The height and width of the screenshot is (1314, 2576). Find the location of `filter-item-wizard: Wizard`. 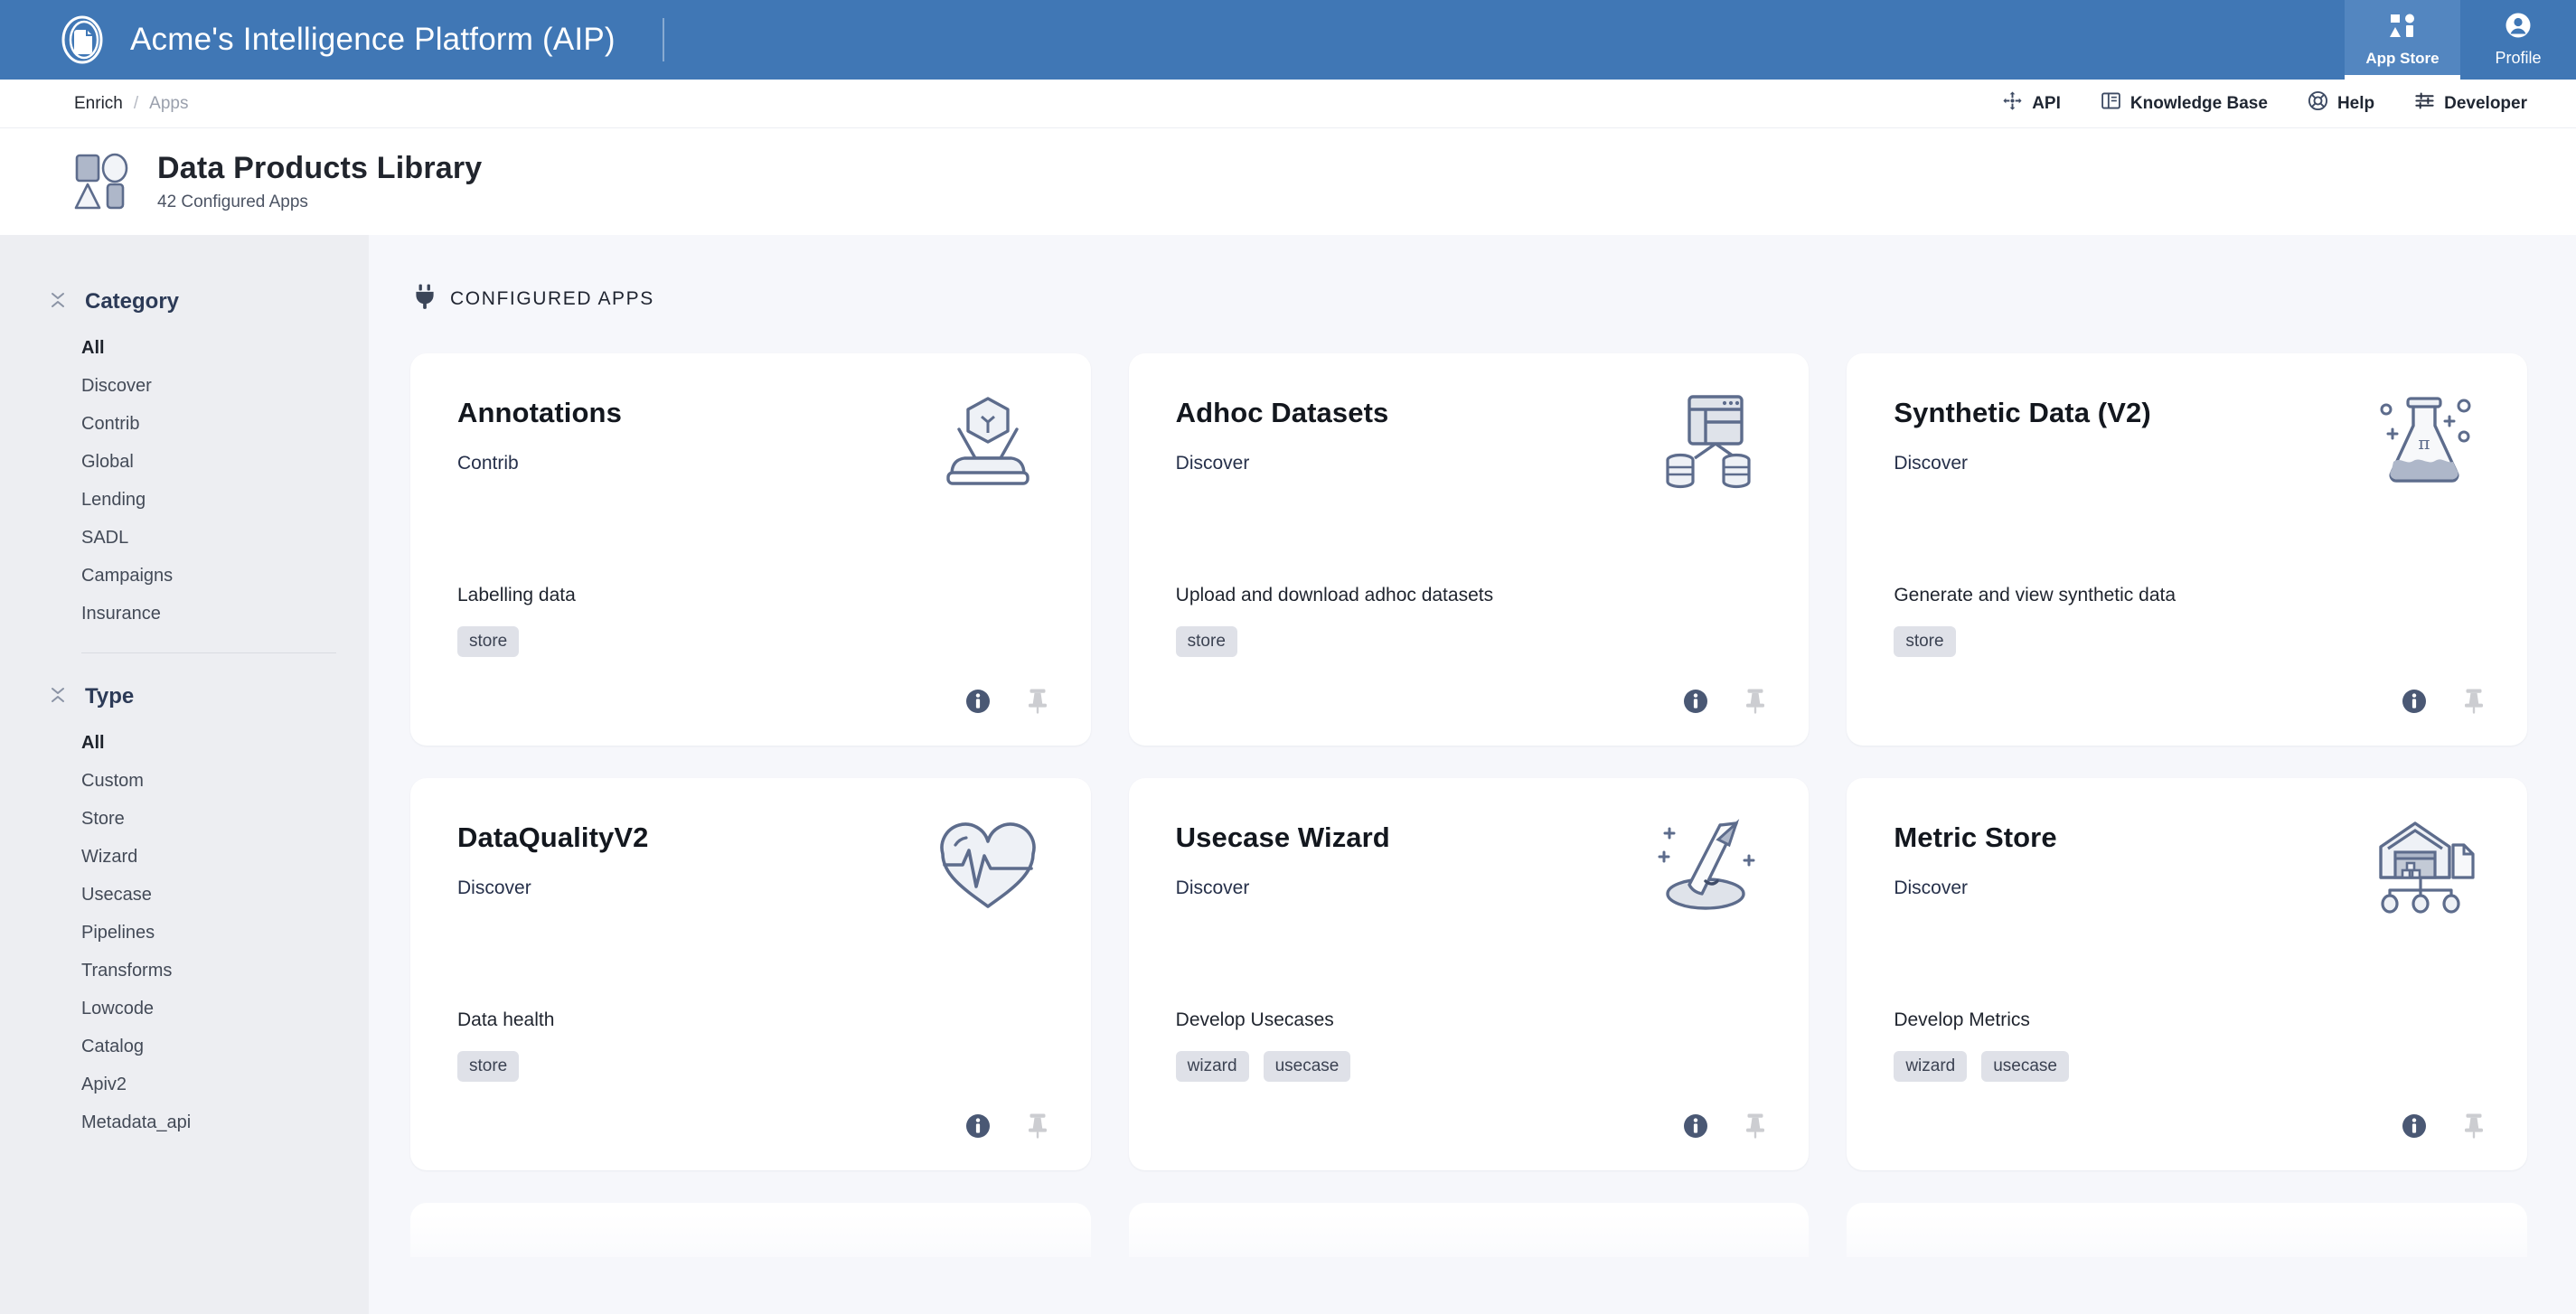

filter-item-wizard: Wizard is located at coordinates (225, 857).